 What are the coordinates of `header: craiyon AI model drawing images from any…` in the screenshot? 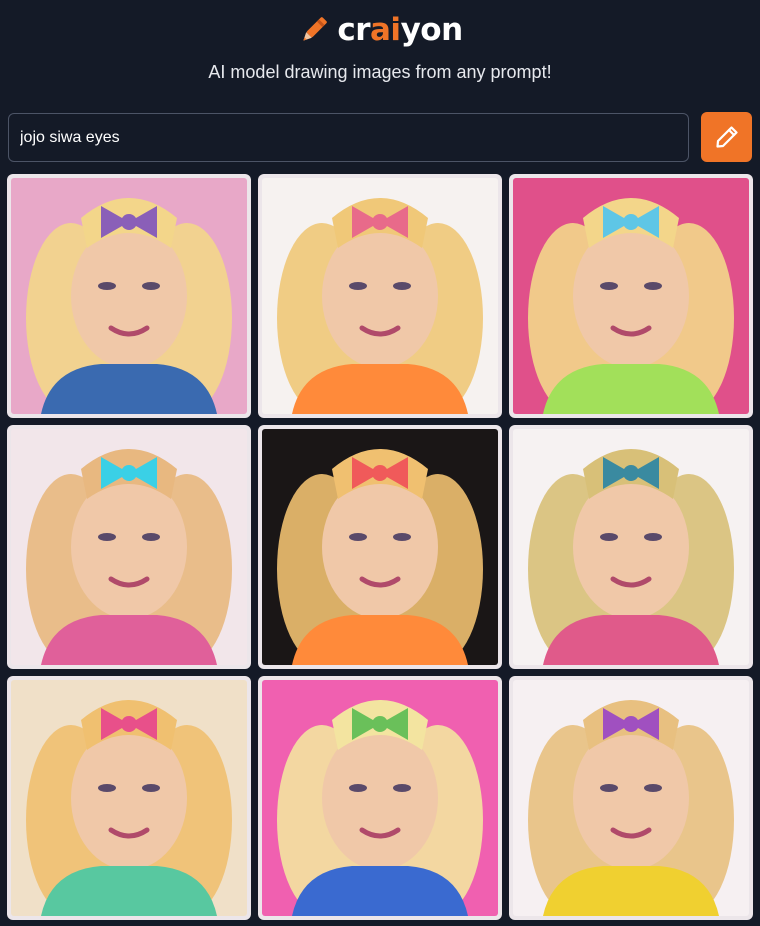 It's located at (380, 55).